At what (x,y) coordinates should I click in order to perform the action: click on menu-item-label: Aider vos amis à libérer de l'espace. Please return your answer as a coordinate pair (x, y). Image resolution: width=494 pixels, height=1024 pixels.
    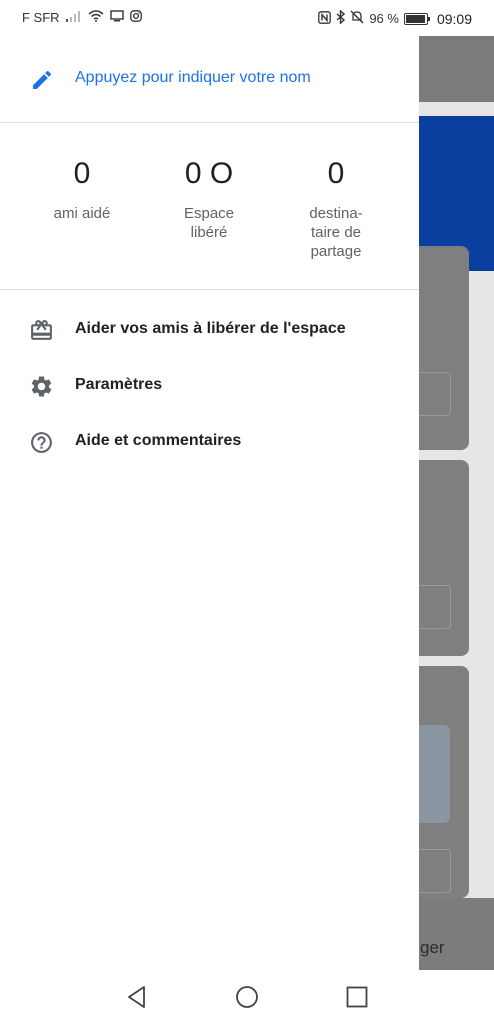
    Looking at the image, I should click on (210, 328).